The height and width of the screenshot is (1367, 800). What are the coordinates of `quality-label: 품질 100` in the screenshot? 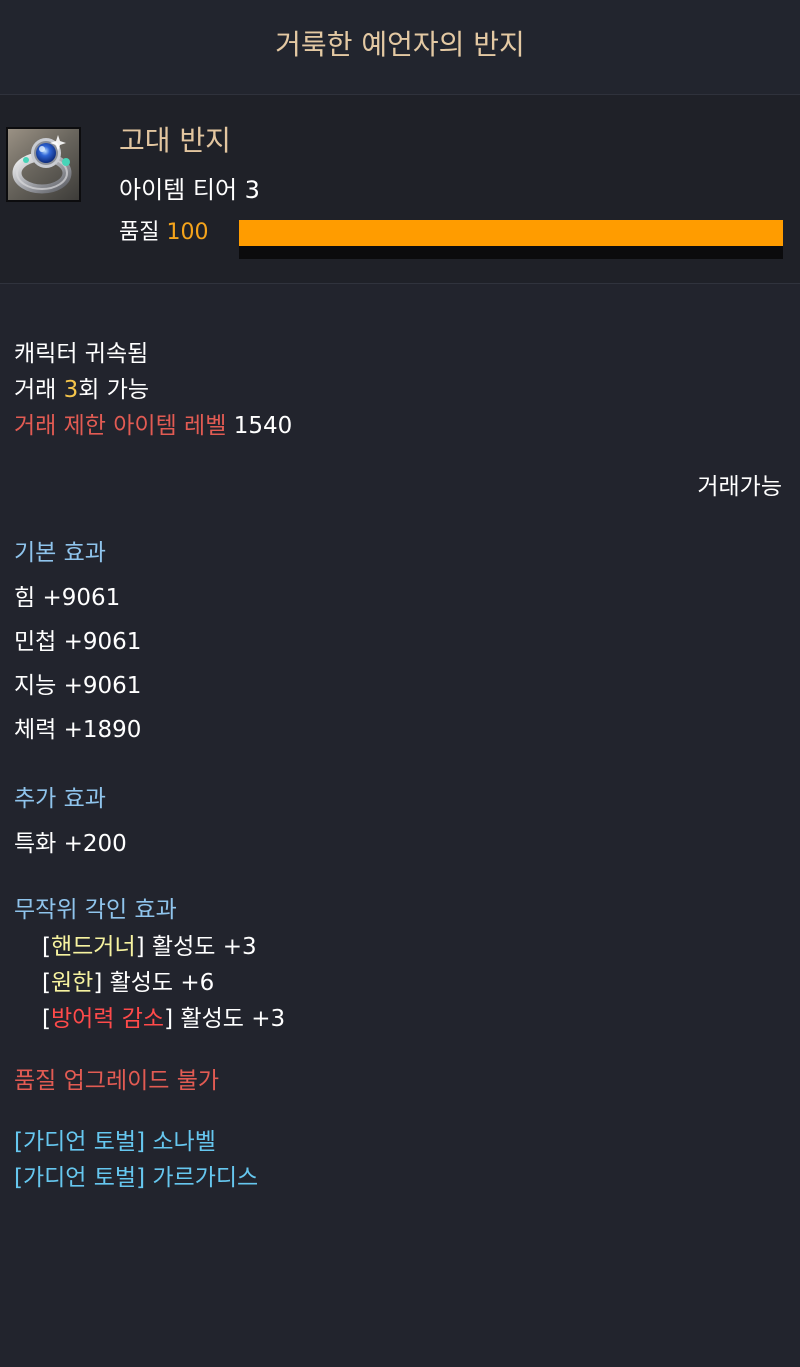 It's located at (163, 233).